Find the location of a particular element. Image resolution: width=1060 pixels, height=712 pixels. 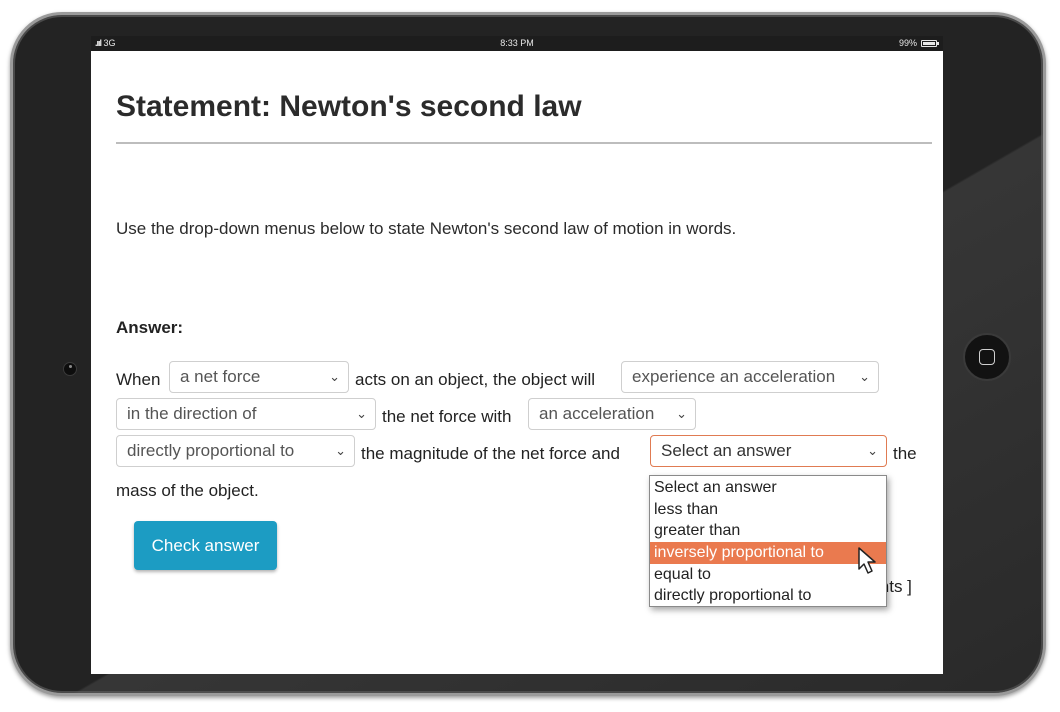

select-effect: experience an acceleration ⌄ is located at coordinates (750, 377).